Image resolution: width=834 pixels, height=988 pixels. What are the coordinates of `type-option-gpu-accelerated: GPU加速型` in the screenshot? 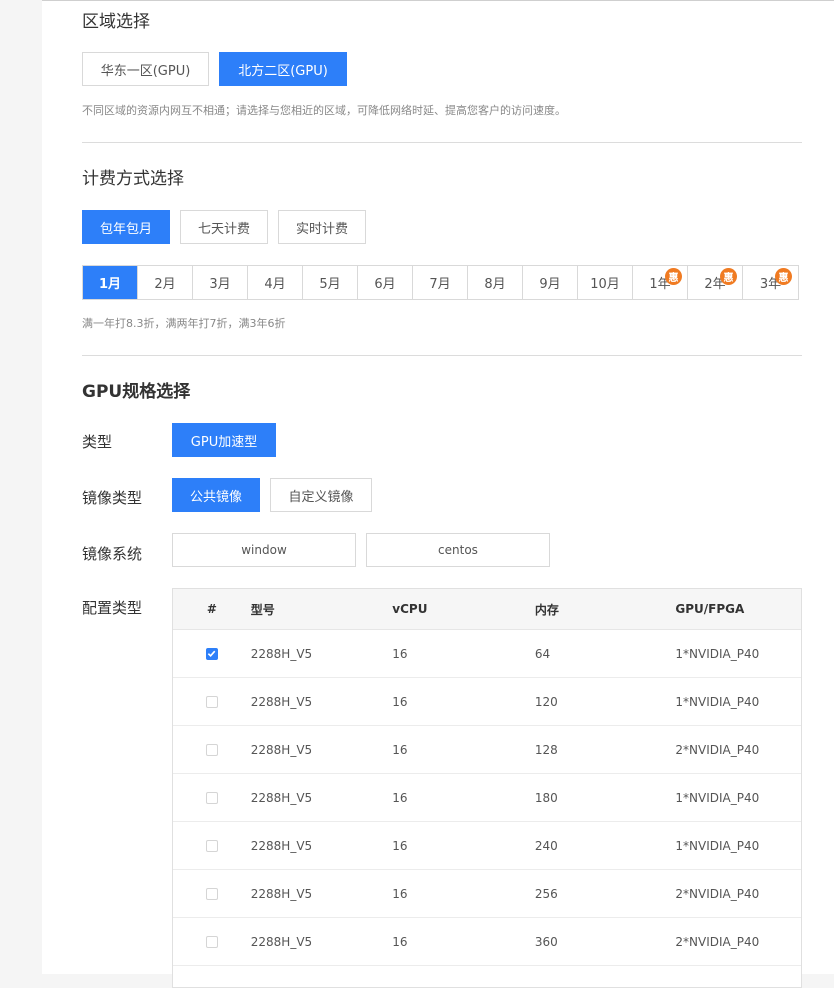 It's located at (224, 440).